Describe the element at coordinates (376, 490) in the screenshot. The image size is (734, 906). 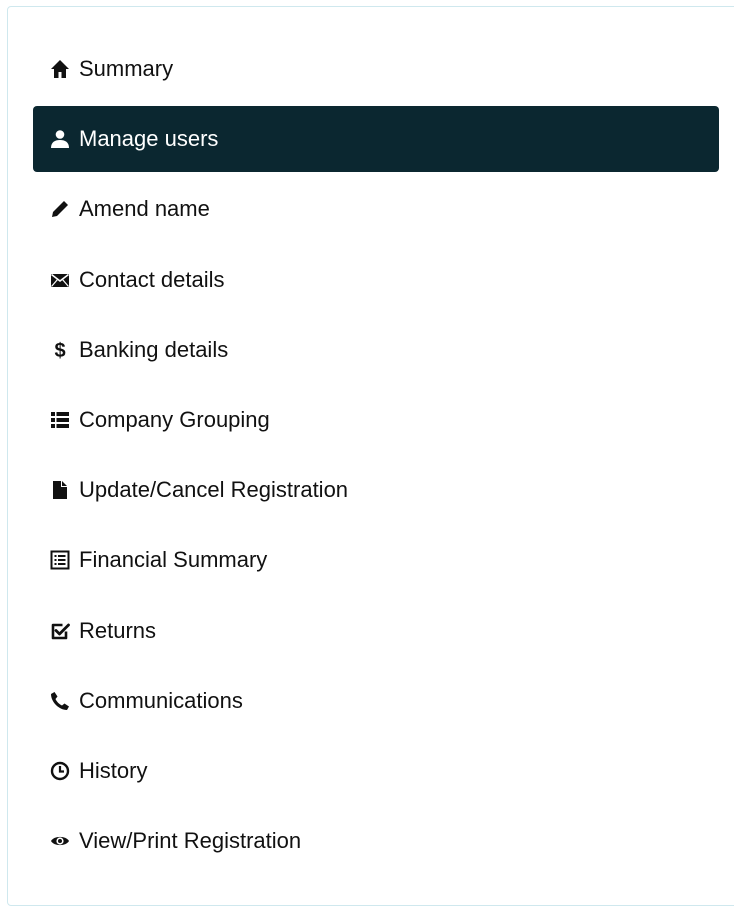
I see `nav-item-update-cancel-registration: Update/Cancel Registration` at that location.